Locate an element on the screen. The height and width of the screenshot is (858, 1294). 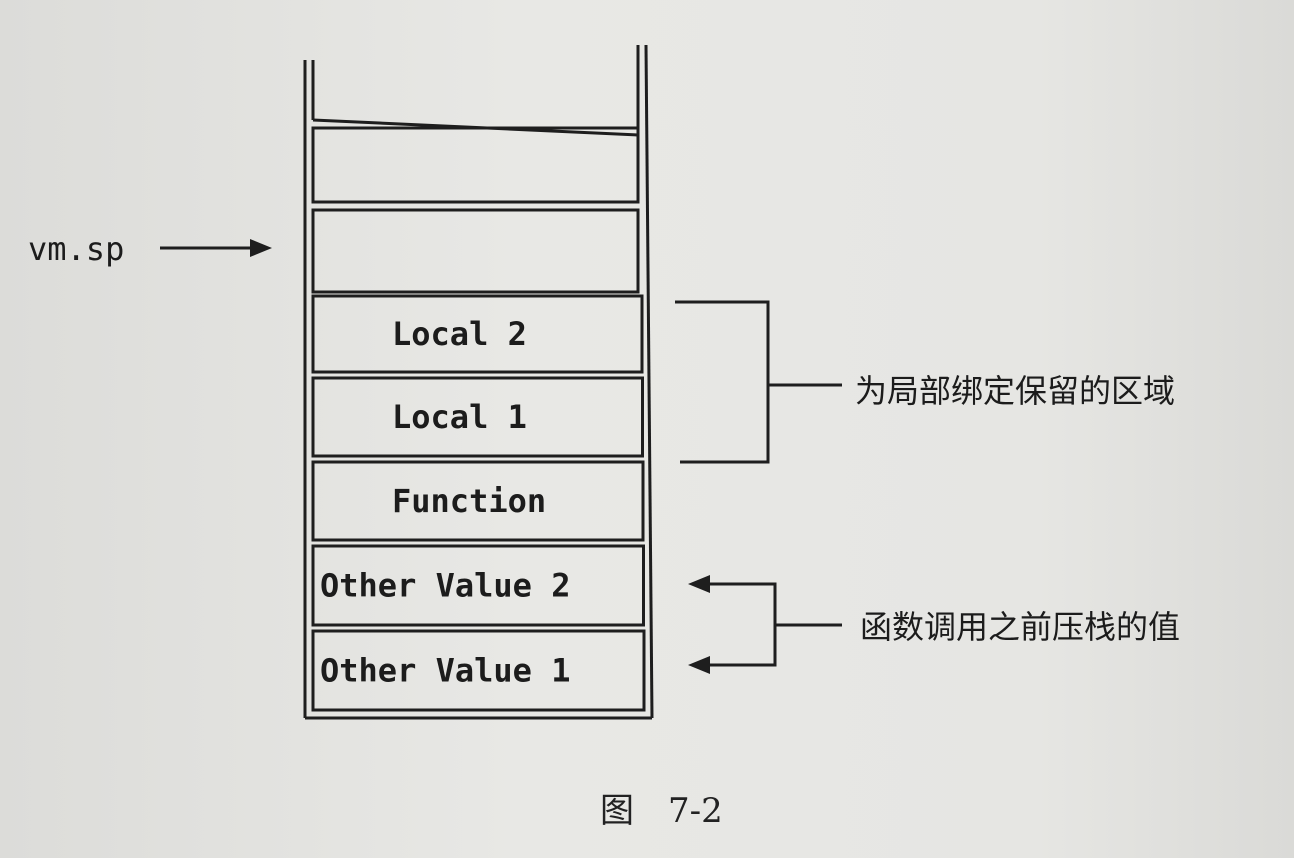
stack-cell-label: Function is located at coordinates (469, 501).